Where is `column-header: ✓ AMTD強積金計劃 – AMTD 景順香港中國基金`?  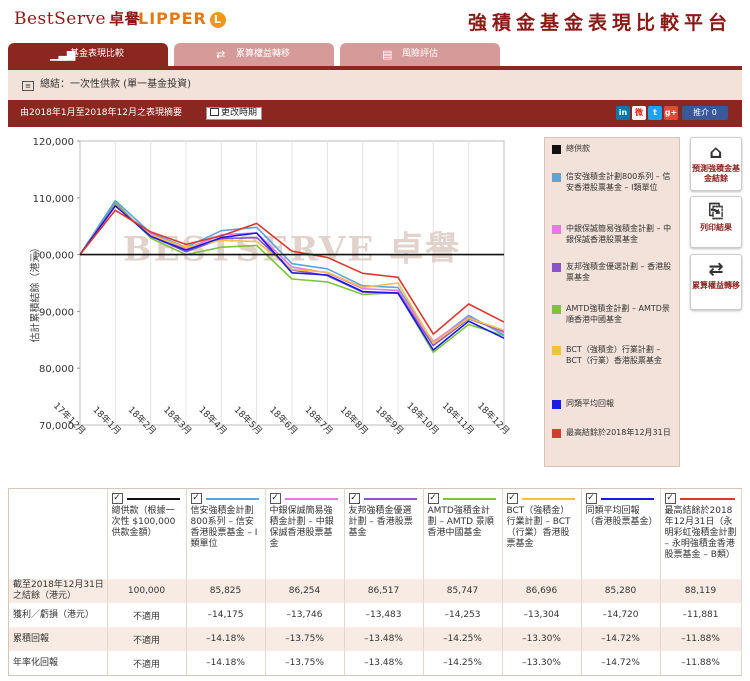 column-header: ✓ AMTD強積金計劃 – AMTD 景順香港中國基金 is located at coordinates (463, 534).